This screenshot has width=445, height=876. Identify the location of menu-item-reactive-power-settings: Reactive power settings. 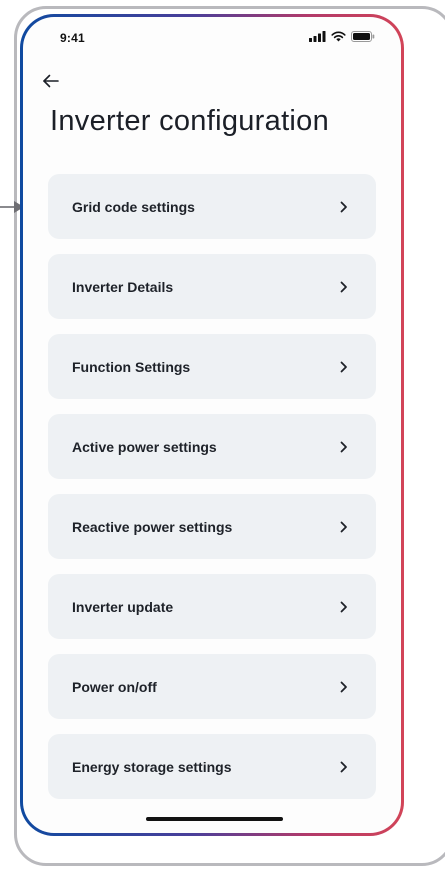
(212, 526).